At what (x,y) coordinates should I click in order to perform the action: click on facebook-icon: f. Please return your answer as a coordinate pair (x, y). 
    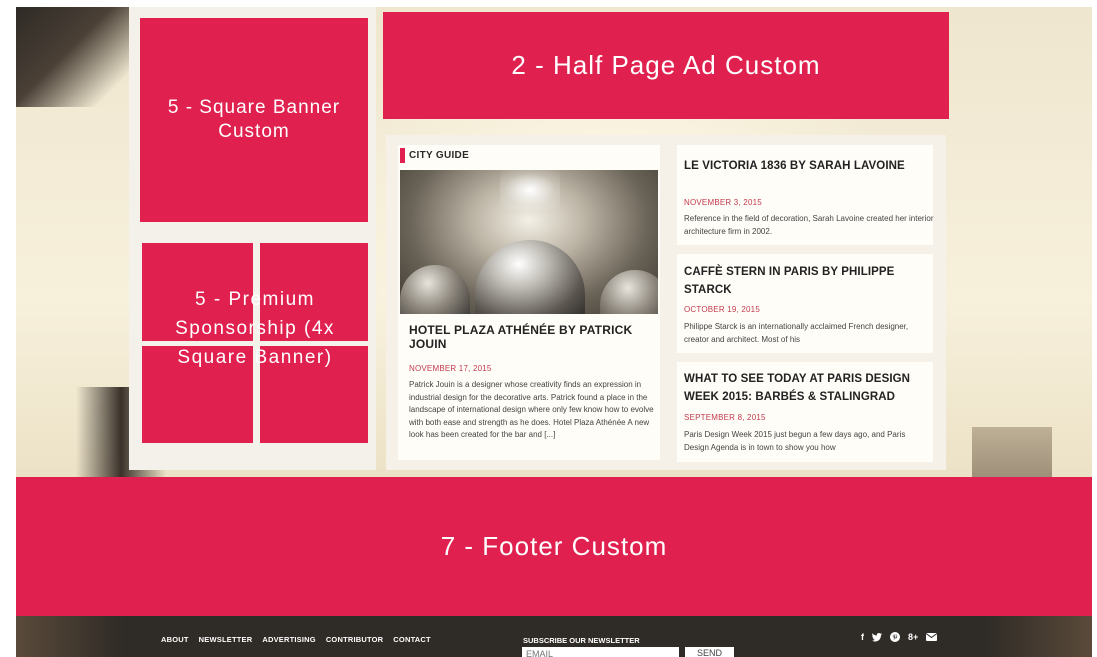
    Looking at the image, I should click on (862, 637).